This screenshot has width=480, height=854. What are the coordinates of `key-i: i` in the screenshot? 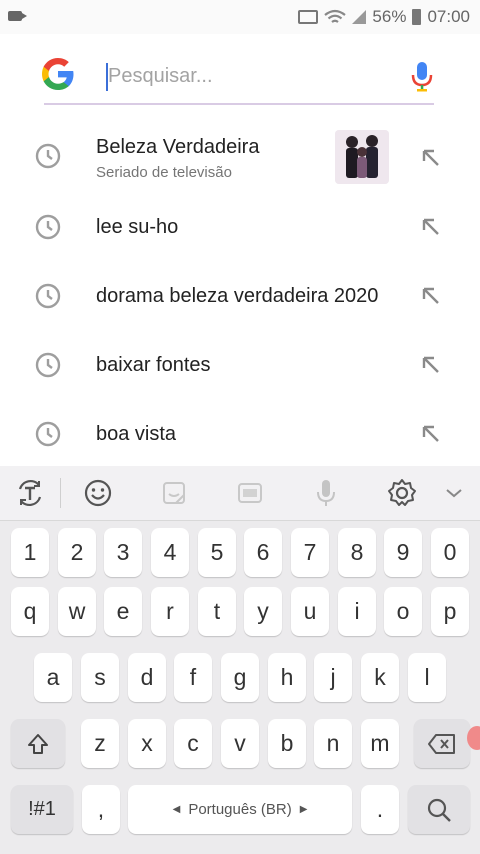 It's located at (357, 611).